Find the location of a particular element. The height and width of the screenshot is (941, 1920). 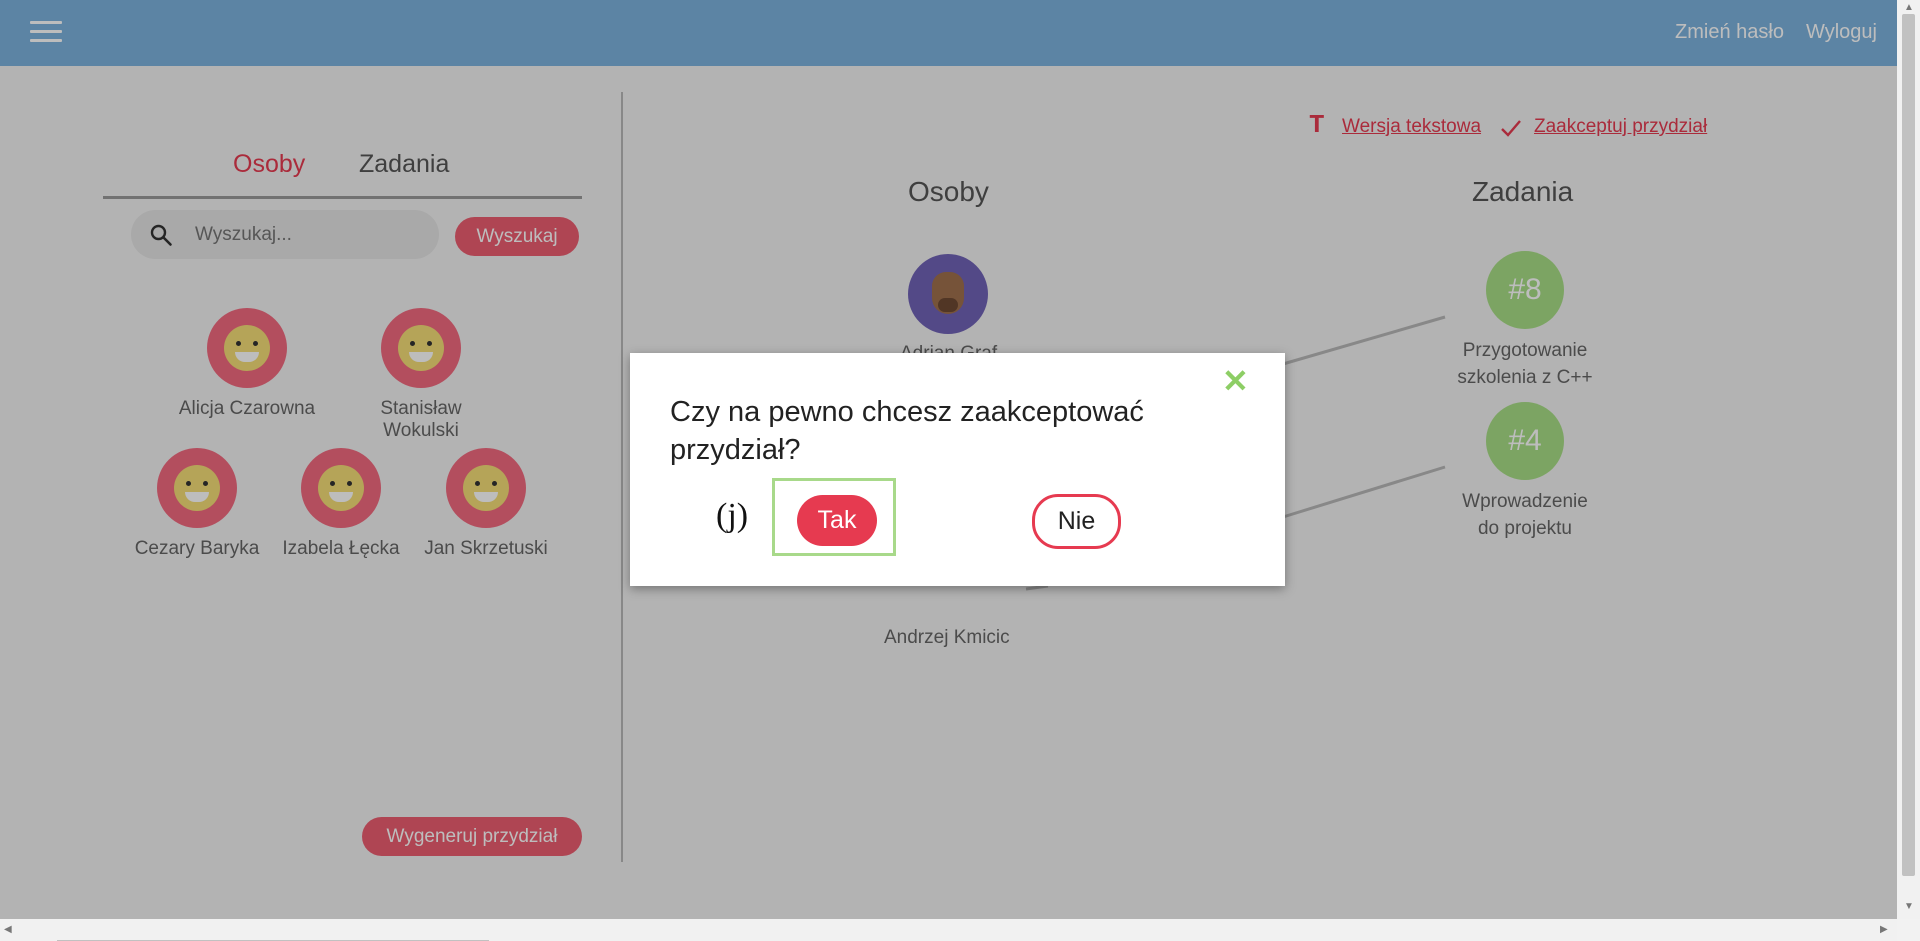

scroll-up-icon: ▲ is located at coordinates (1909, 7).